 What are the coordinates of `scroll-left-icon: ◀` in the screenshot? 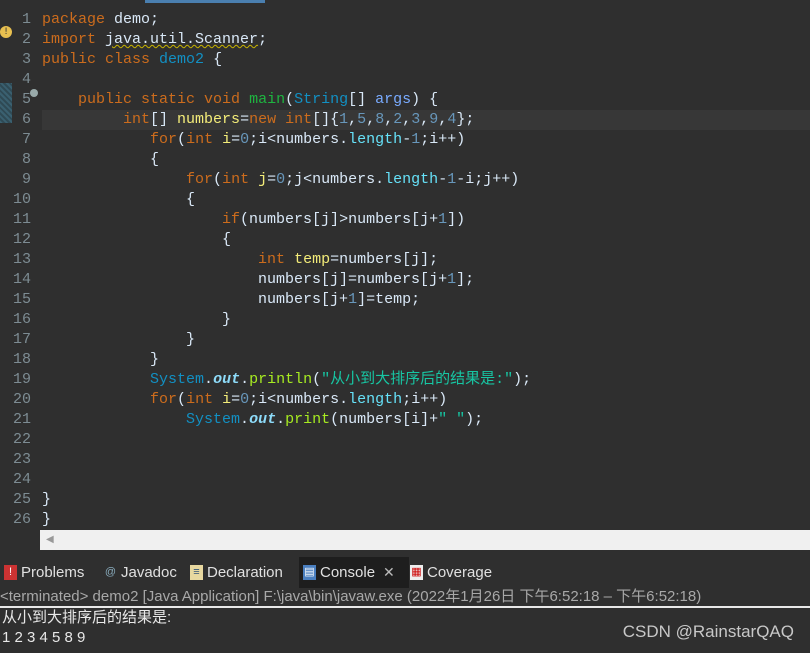 It's located at (50, 539).